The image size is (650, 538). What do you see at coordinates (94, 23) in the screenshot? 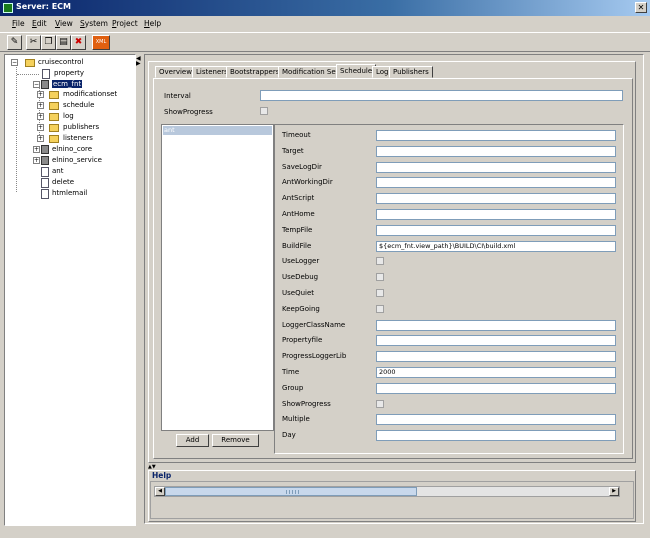
I see `menu-system: System` at bounding box center [94, 23].